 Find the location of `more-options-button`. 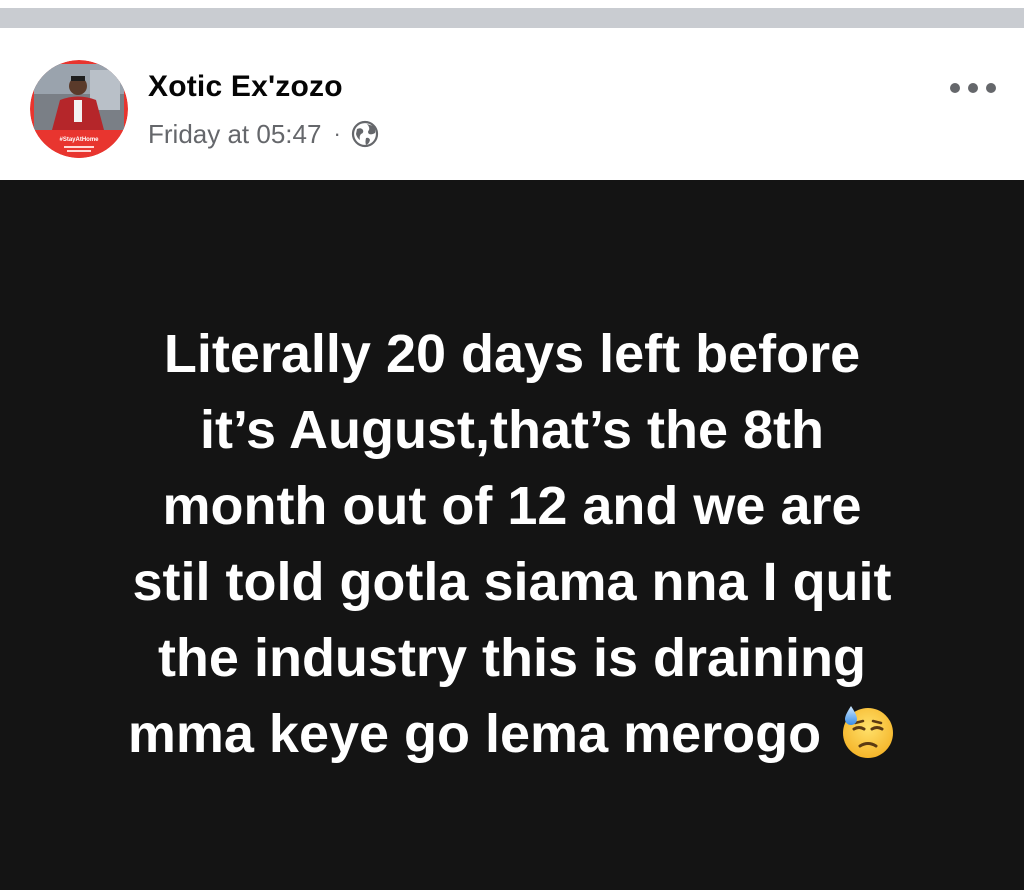

more-options-button is located at coordinates (973, 88).